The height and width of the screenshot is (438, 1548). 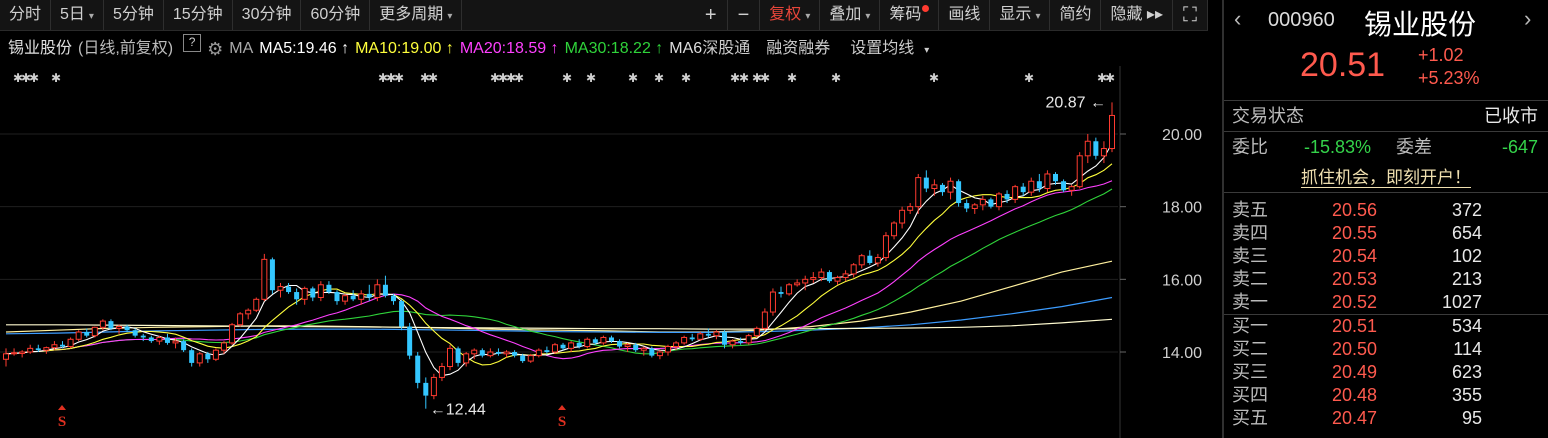 I want to click on price-change: +1.02, so click(x=1441, y=55).